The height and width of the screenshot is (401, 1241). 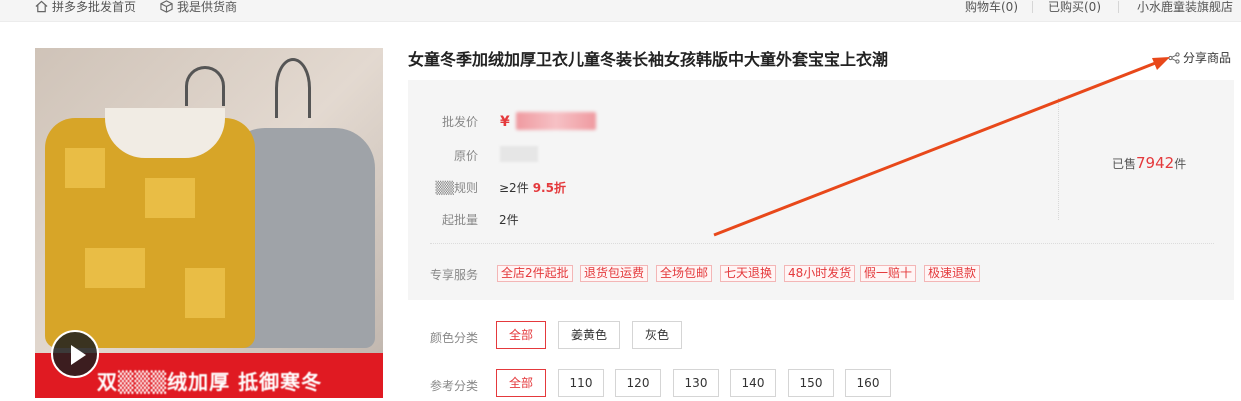 What do you see at coordinates (952, 273) in the screenshot?
I see `service-tag: 极速退款` at bounding box center [952, 273].